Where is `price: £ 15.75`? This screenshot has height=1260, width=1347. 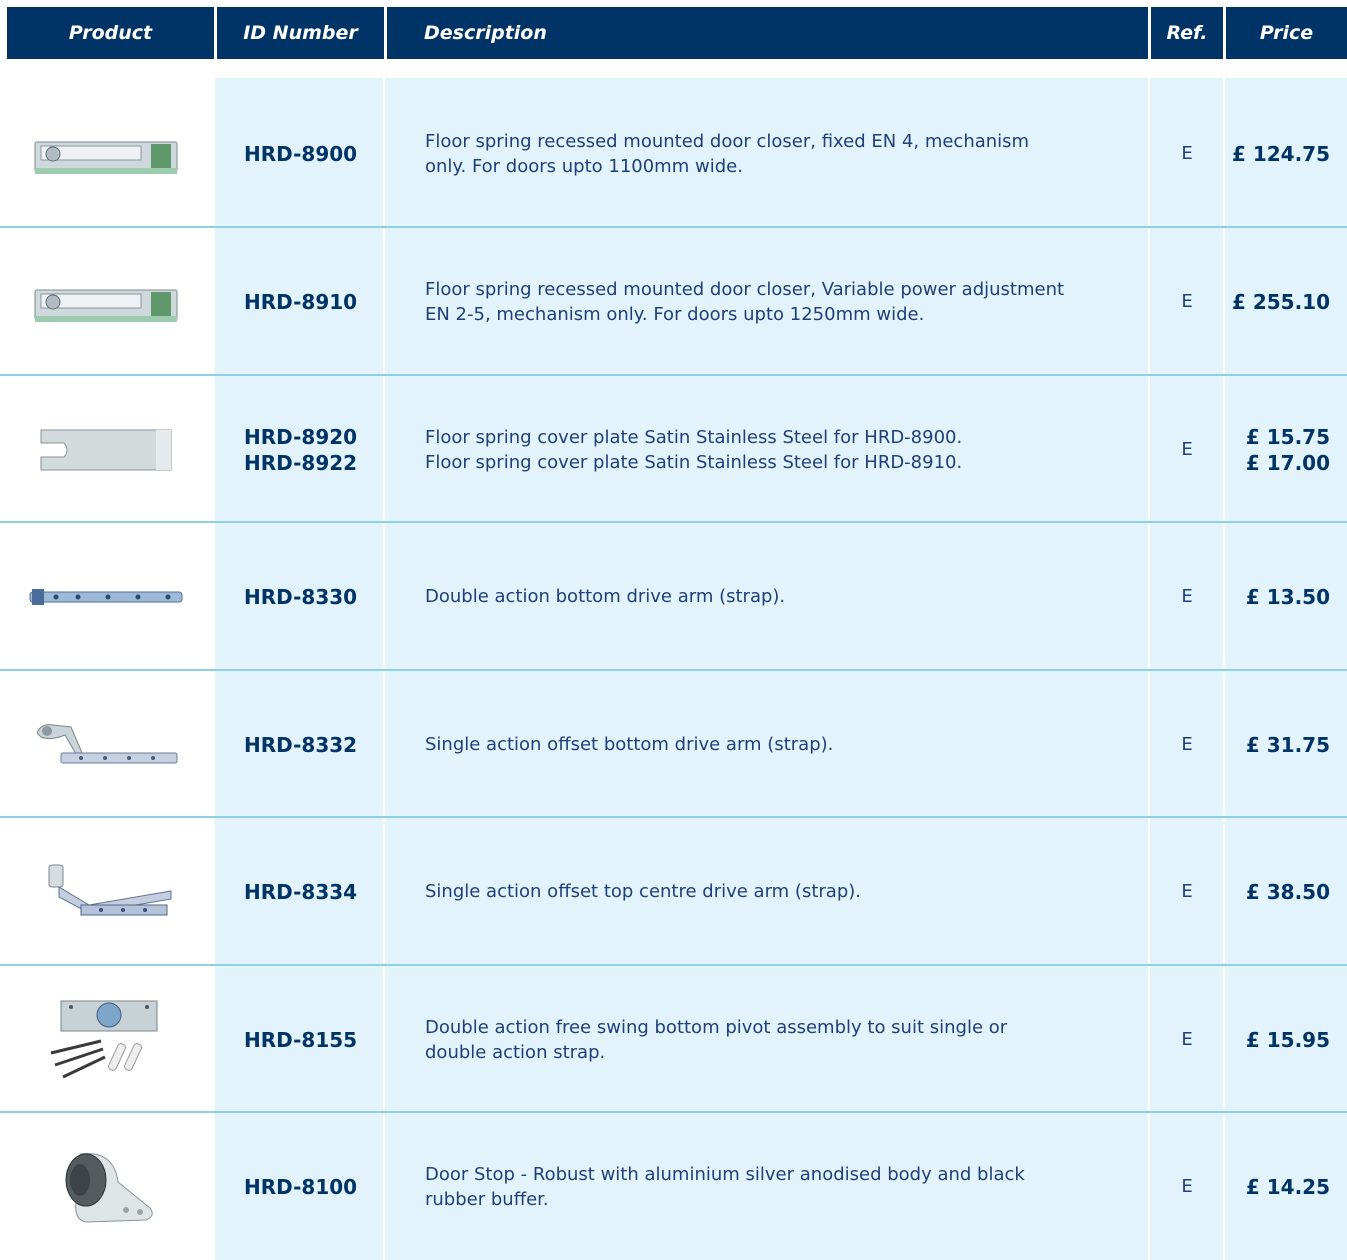
price: £ 15.75 is located at coordinates (1287, 436).